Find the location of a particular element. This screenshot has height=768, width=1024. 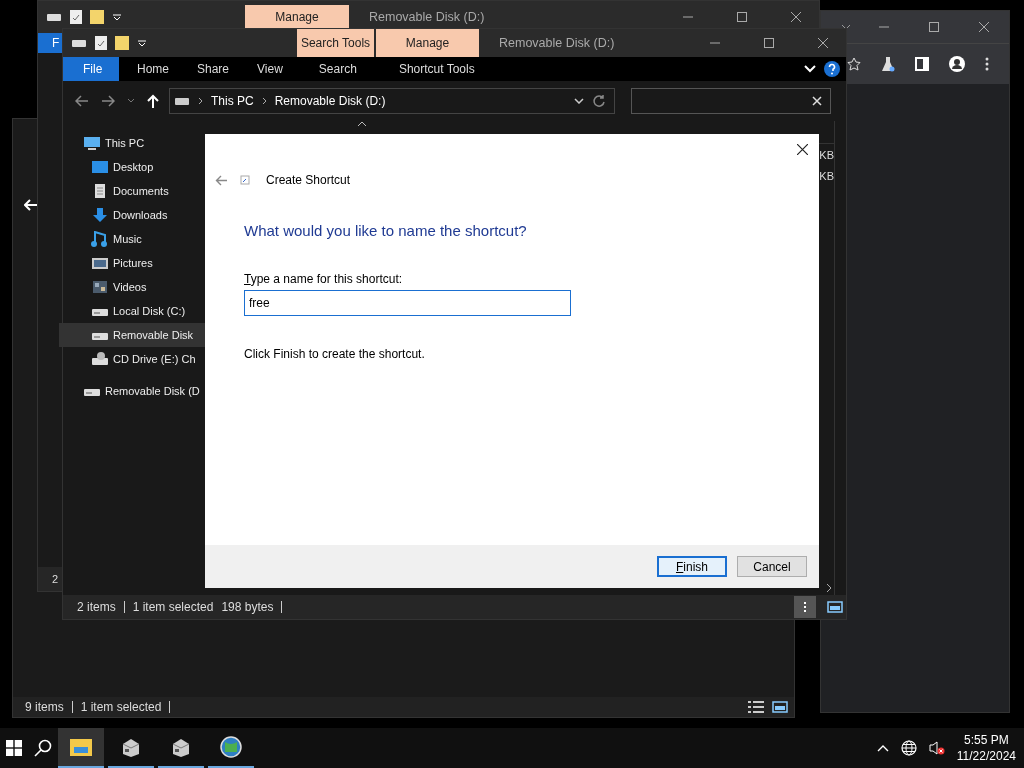

desktop-icon is located at coordinates (100, 167).